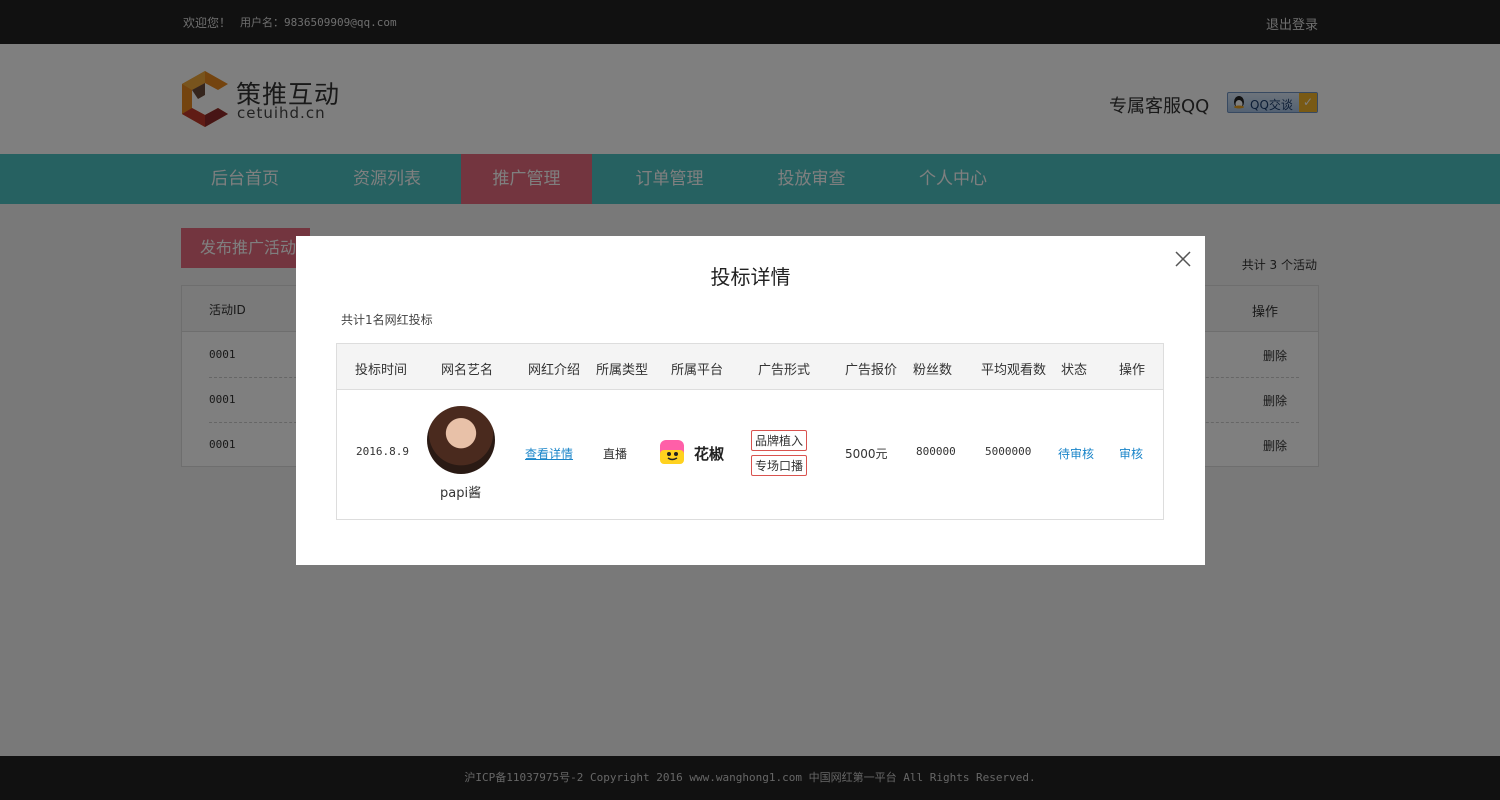  Describe the element at coordinates (461, 493) in the screenshot. I see `influencer-name: papi酱` at that location.